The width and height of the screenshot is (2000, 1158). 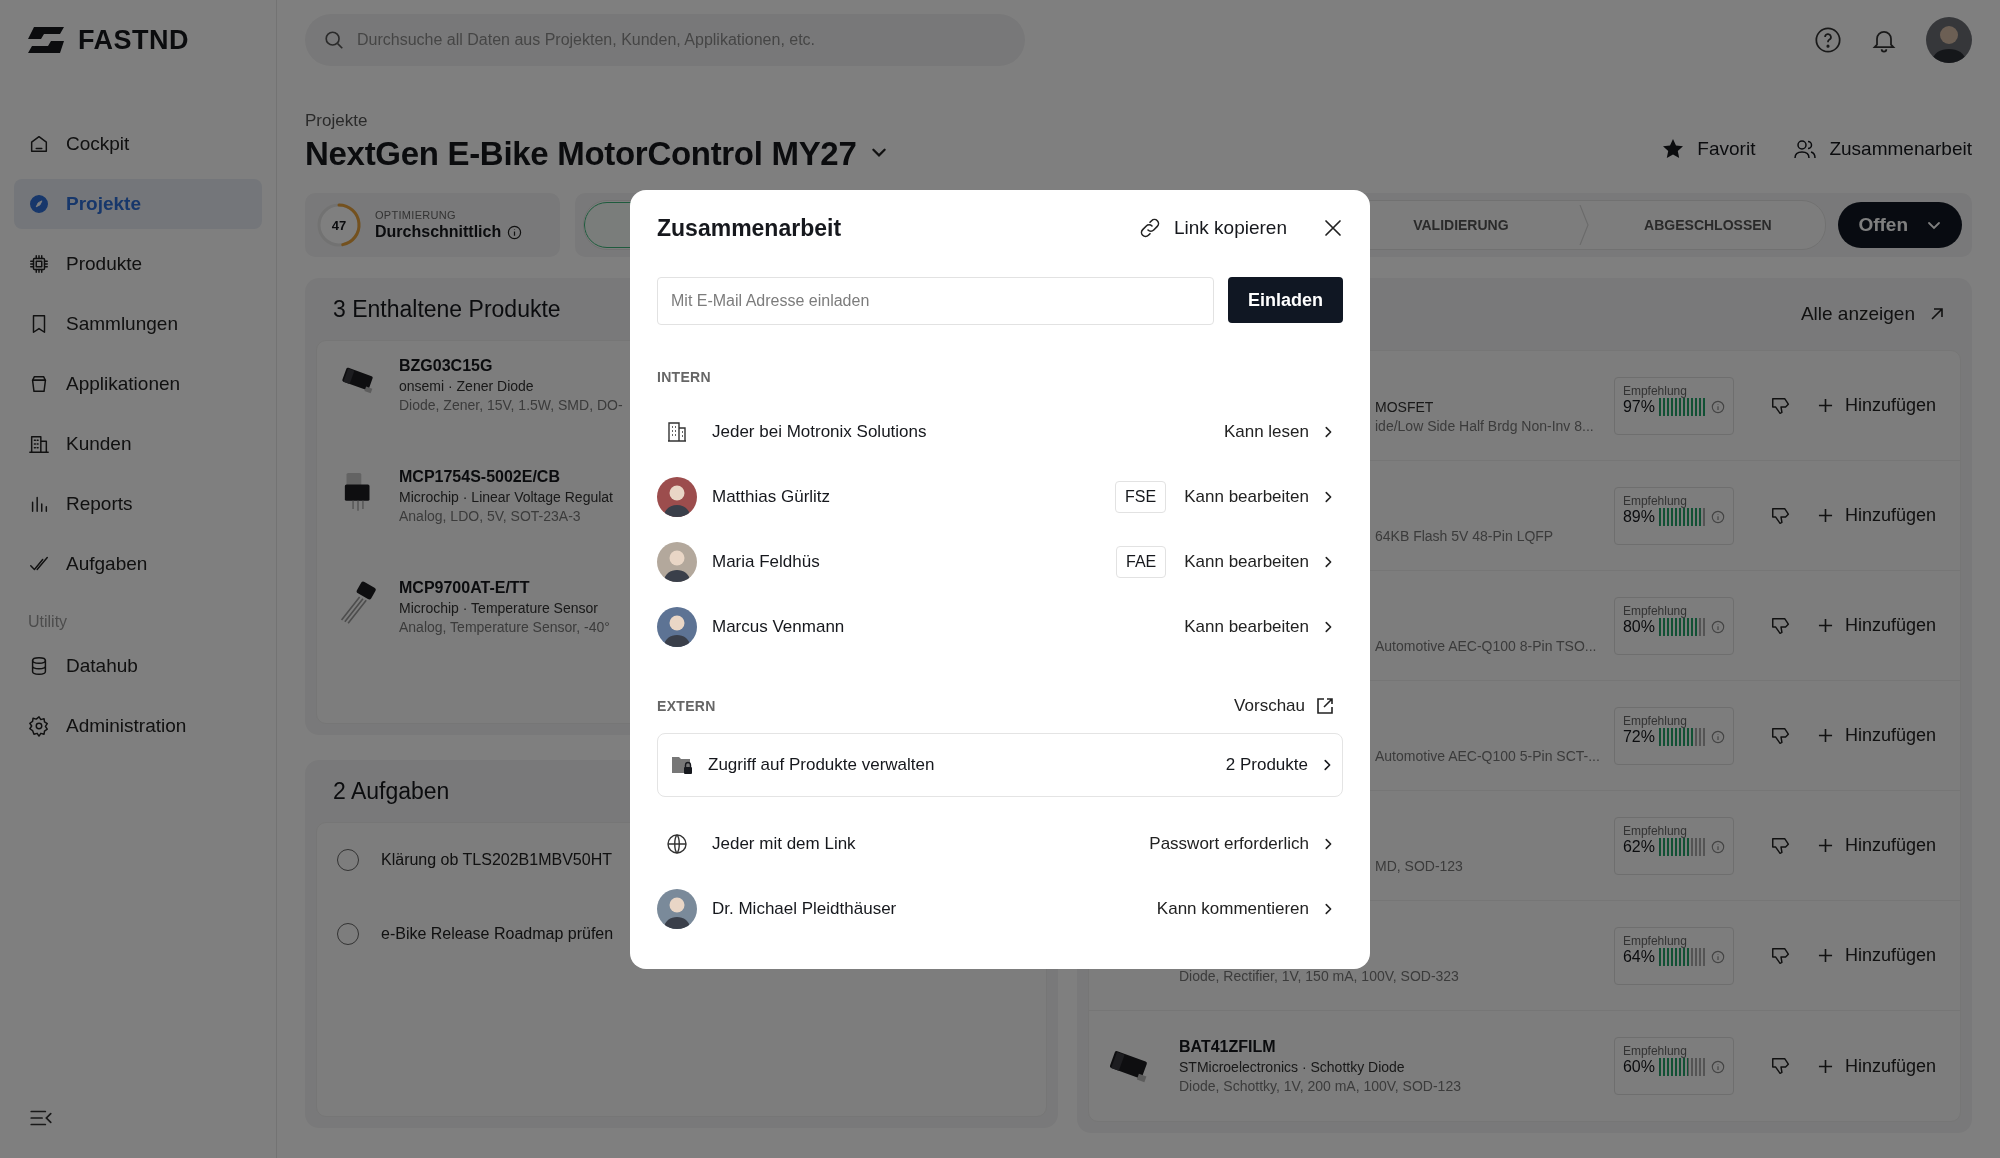 What do you see at coordinates (820, 431) in the screenshot?
I see `member-name: Jeder bei Motronix Solutions` at bounding box center [820, 431].